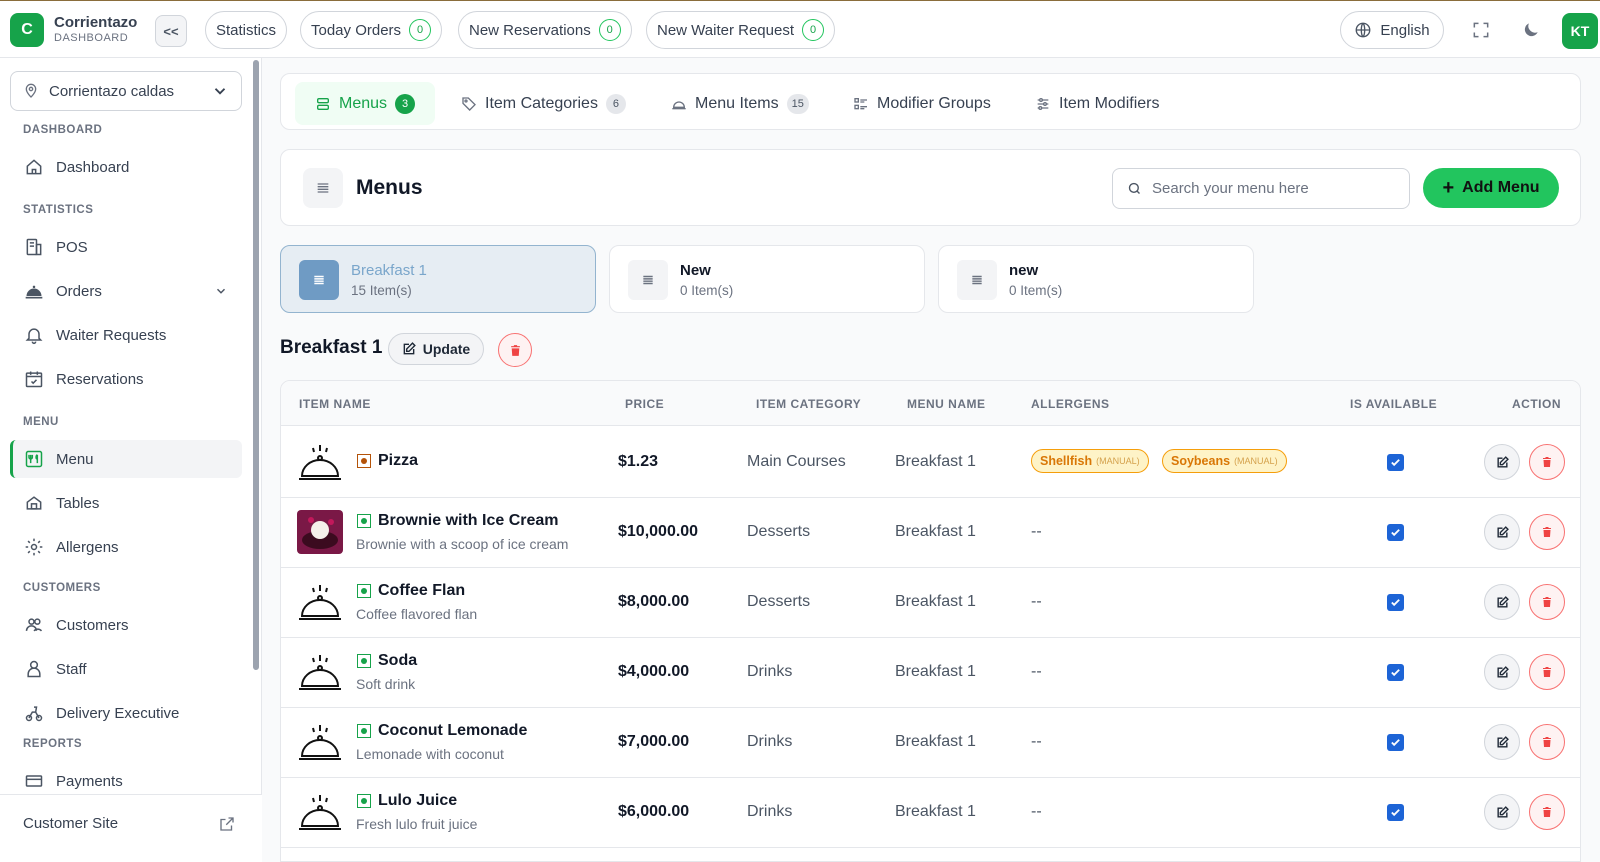 The width and height of the screenshot is (1600, 862). Describe the element at coordinates (695, 270) in the screenshot. I see `menu-card-name: New` at that location.